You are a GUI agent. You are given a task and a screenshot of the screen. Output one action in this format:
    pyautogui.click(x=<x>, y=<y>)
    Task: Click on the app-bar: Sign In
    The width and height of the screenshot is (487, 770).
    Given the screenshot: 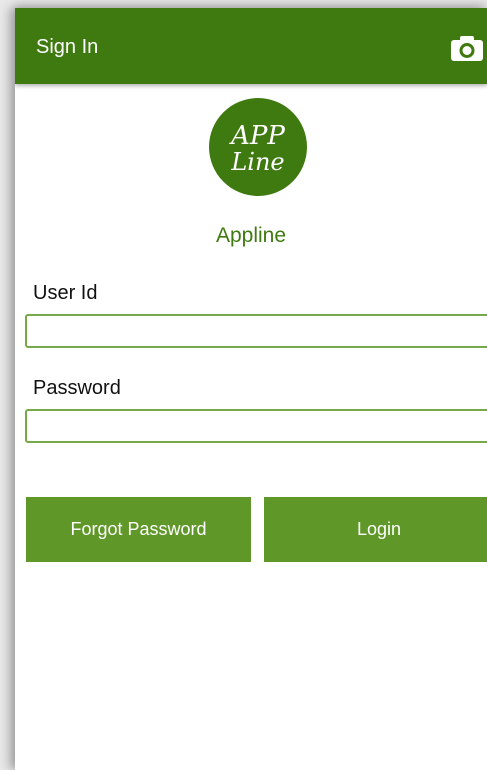 What is the action you would take?
    pyautogui.click(x=251, y=46)
    